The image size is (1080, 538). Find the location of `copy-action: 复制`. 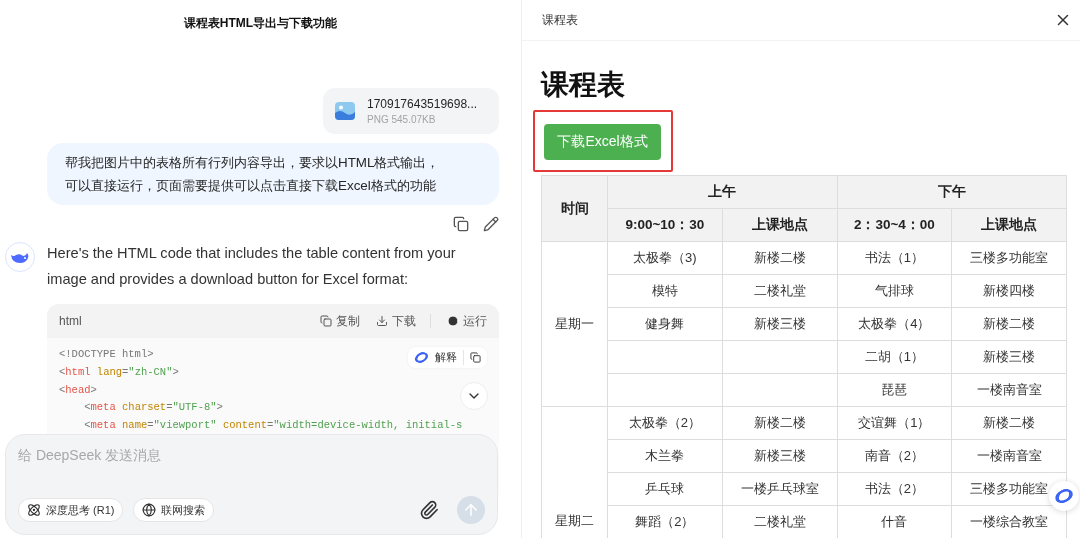

copy-action: 复制 is located at coordinates (340, 321).